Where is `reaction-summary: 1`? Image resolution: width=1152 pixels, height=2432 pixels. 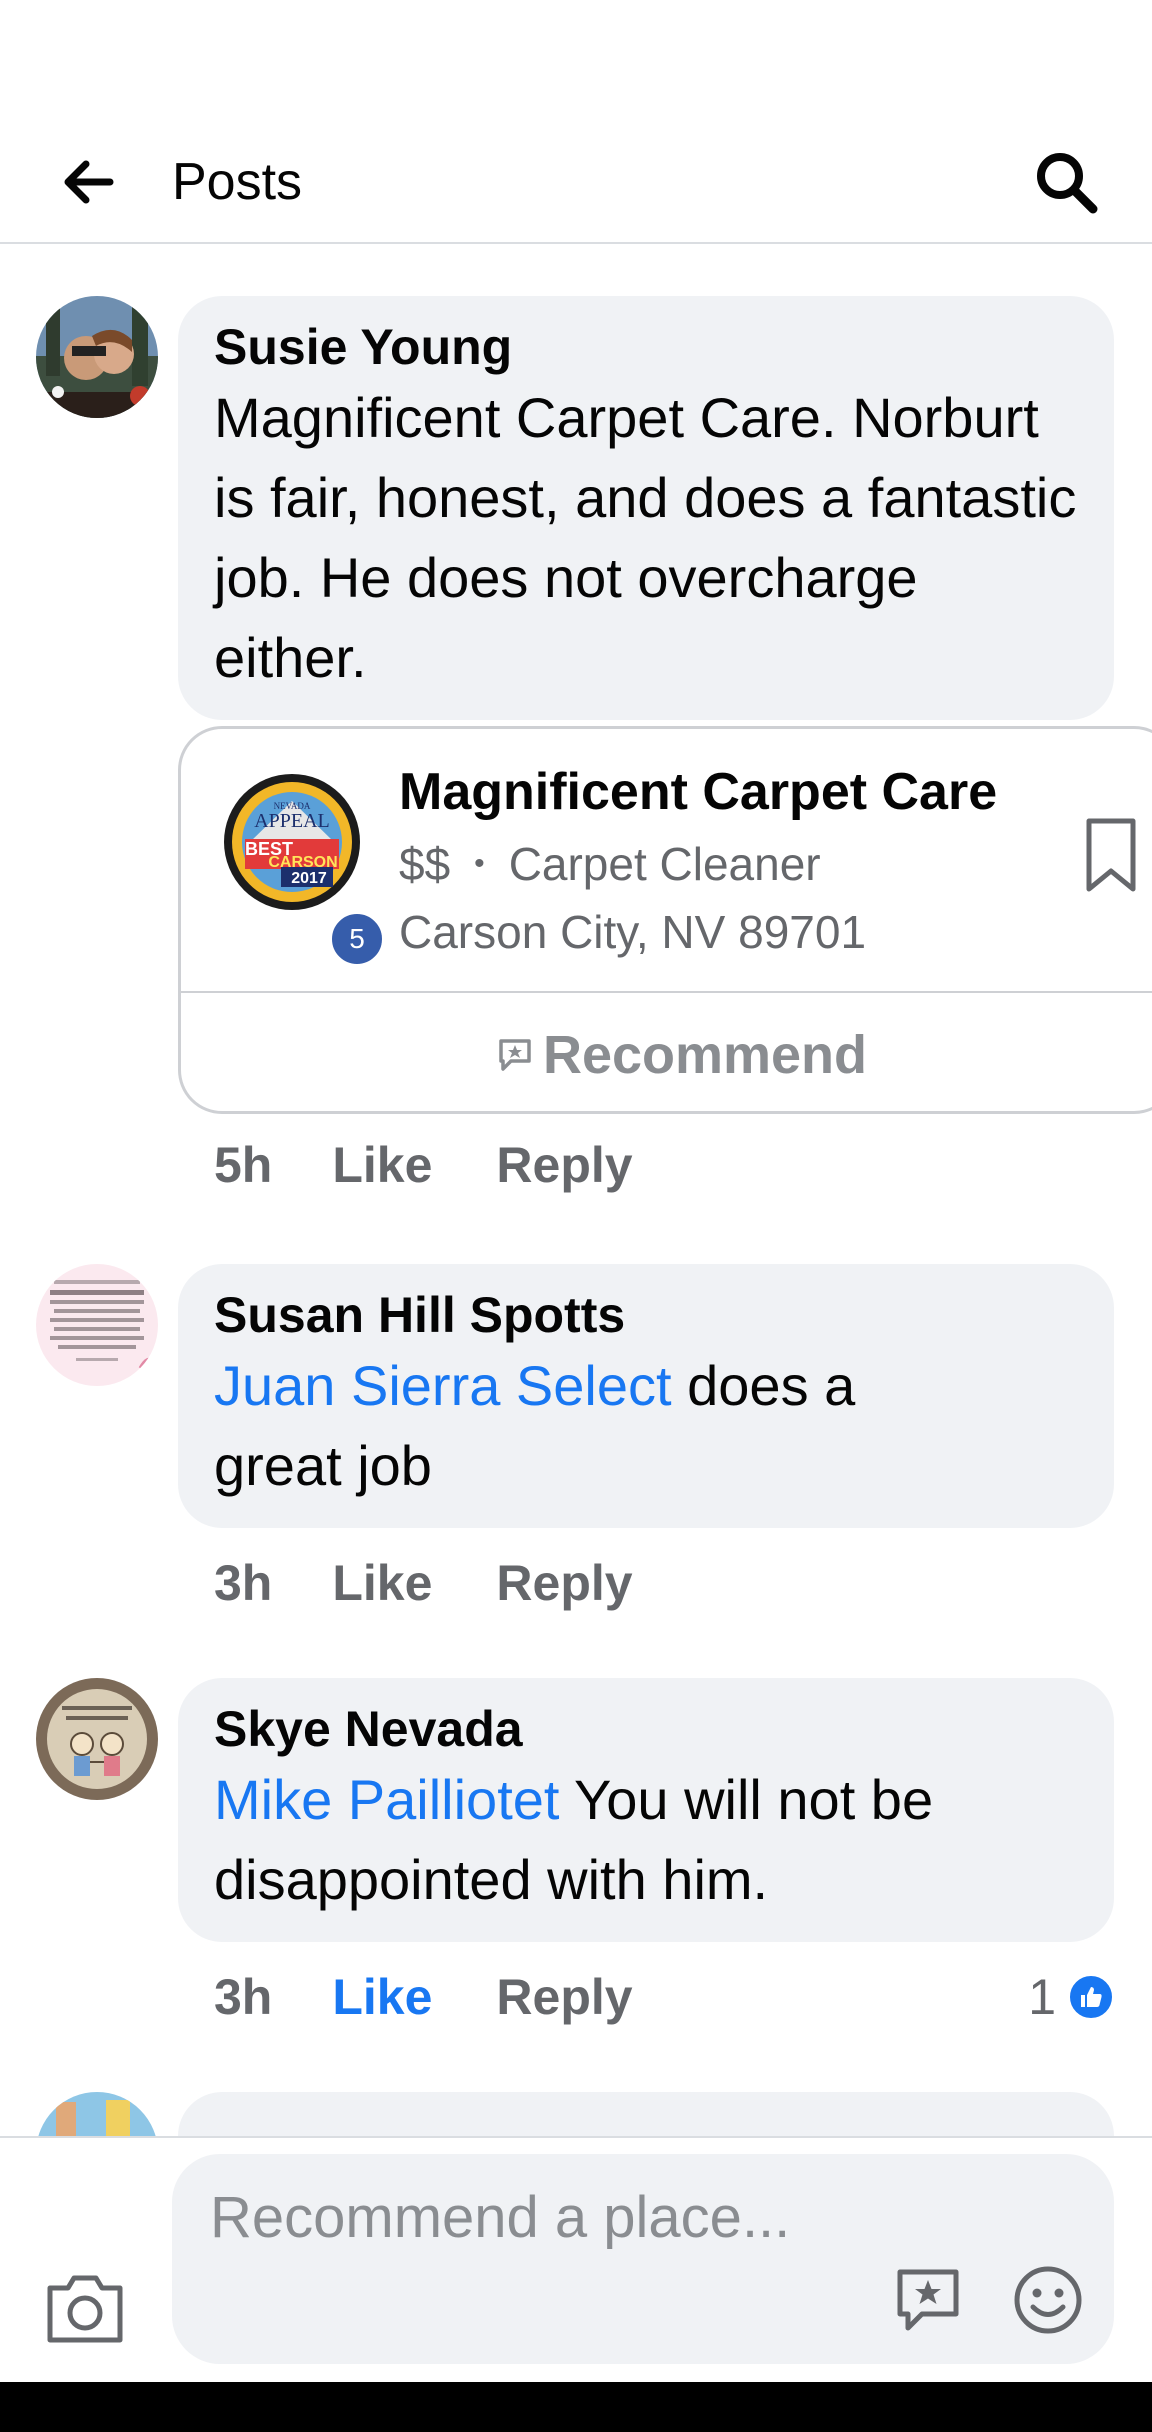 reaction-summary: 1 is located at coordinates (1072, 1997).